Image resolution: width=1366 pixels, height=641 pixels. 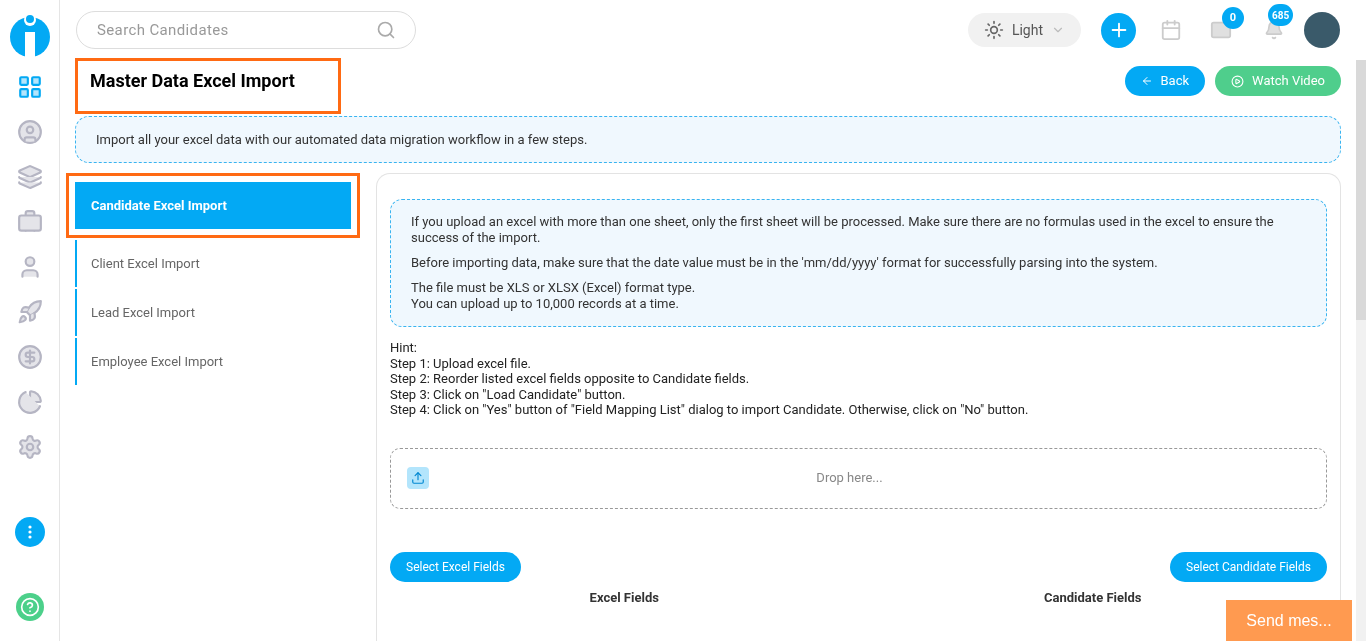 I want to click on notification-count: 685, so click(x=1281, y=15).